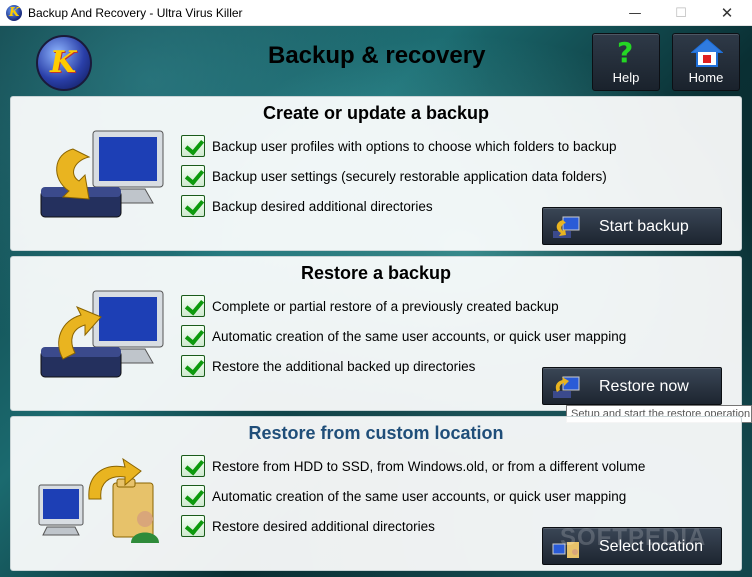 The image size is (752, 577). Describe the element at coordinates (625, 52) in the screenshot. I see `question-icon: ?` at that location.